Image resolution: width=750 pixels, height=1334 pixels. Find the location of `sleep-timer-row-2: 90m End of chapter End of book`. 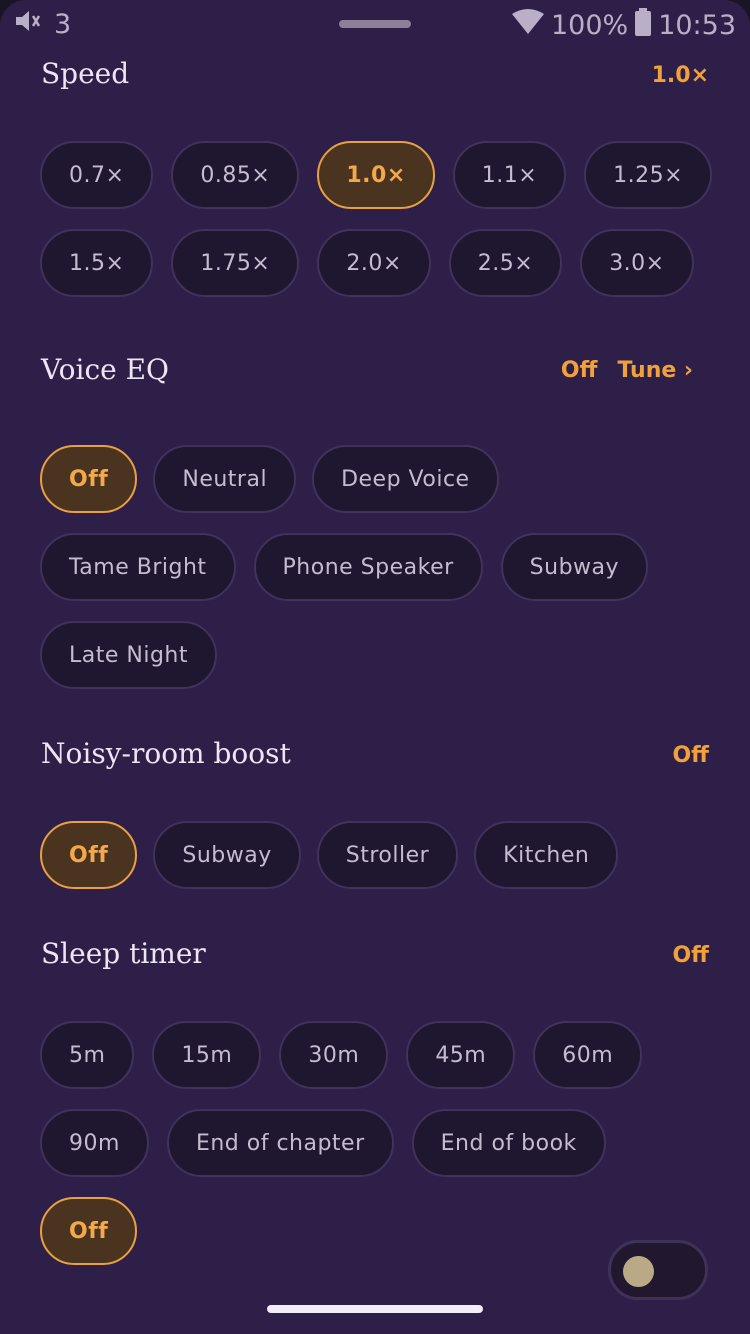

sleep-timer-row-2: 90m End of chapter End of book is located at coordinates (323, 1143).